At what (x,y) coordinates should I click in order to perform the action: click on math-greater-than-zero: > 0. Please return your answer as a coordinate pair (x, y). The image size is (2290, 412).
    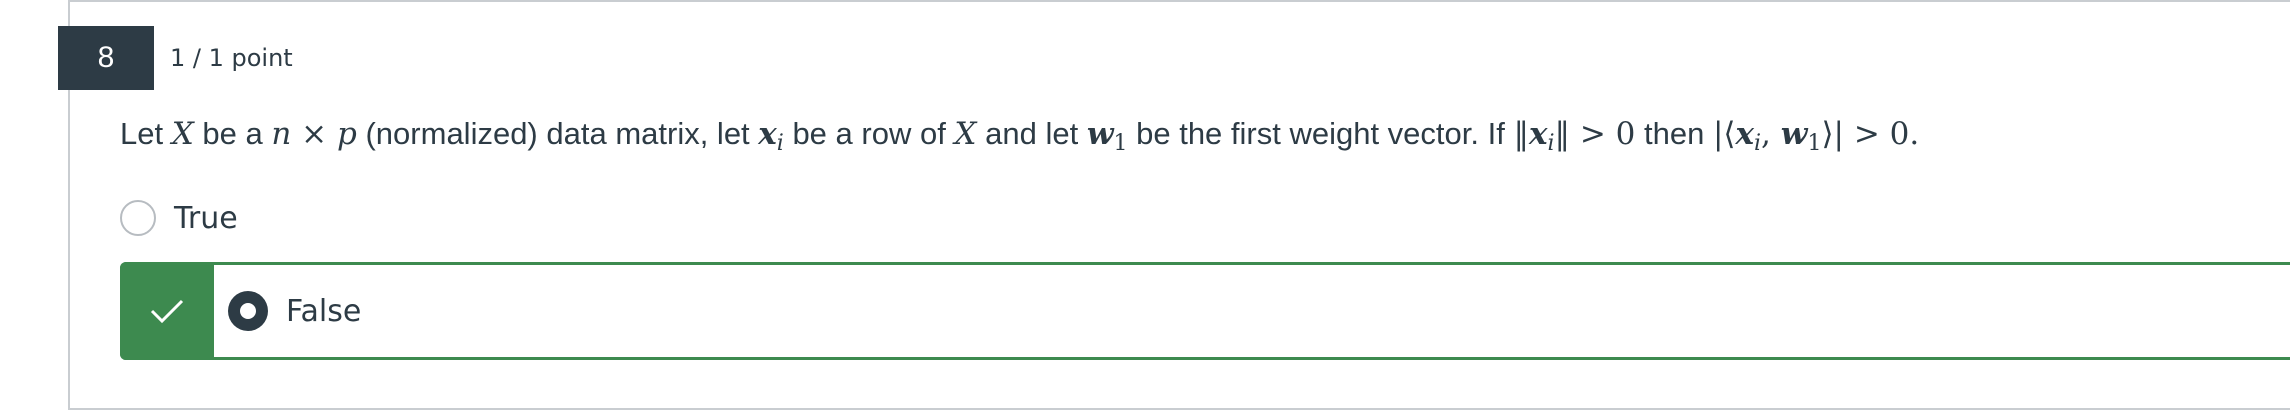
    Looking at the image, I should click on (1603, 134).